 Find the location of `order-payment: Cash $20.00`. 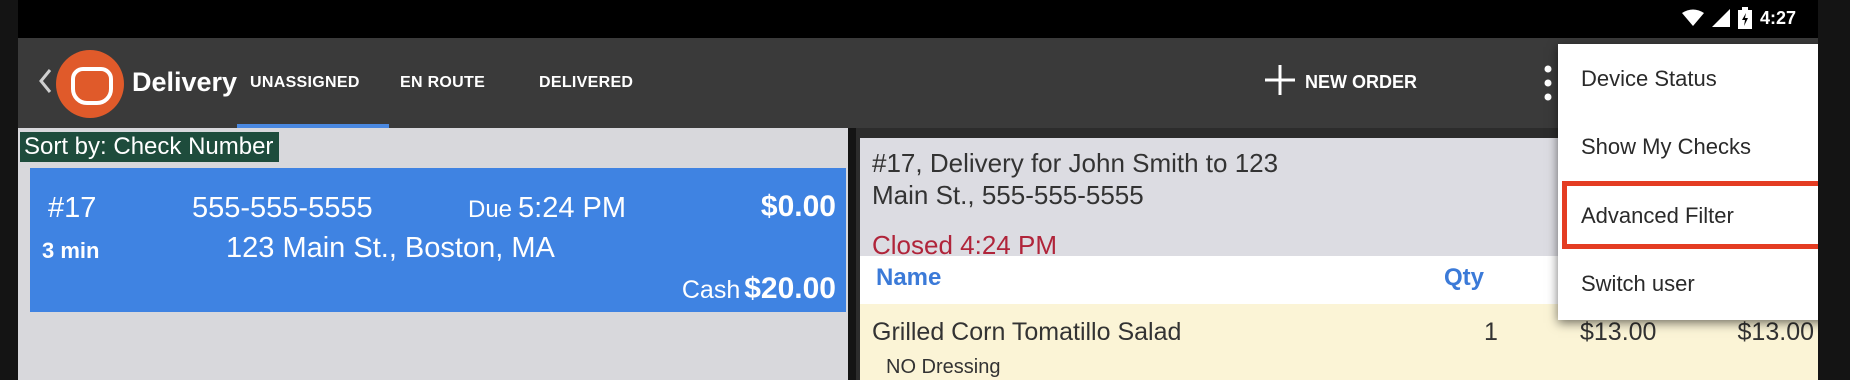

order-payment: Cash $20.00 is located at coordinates (759, 289).